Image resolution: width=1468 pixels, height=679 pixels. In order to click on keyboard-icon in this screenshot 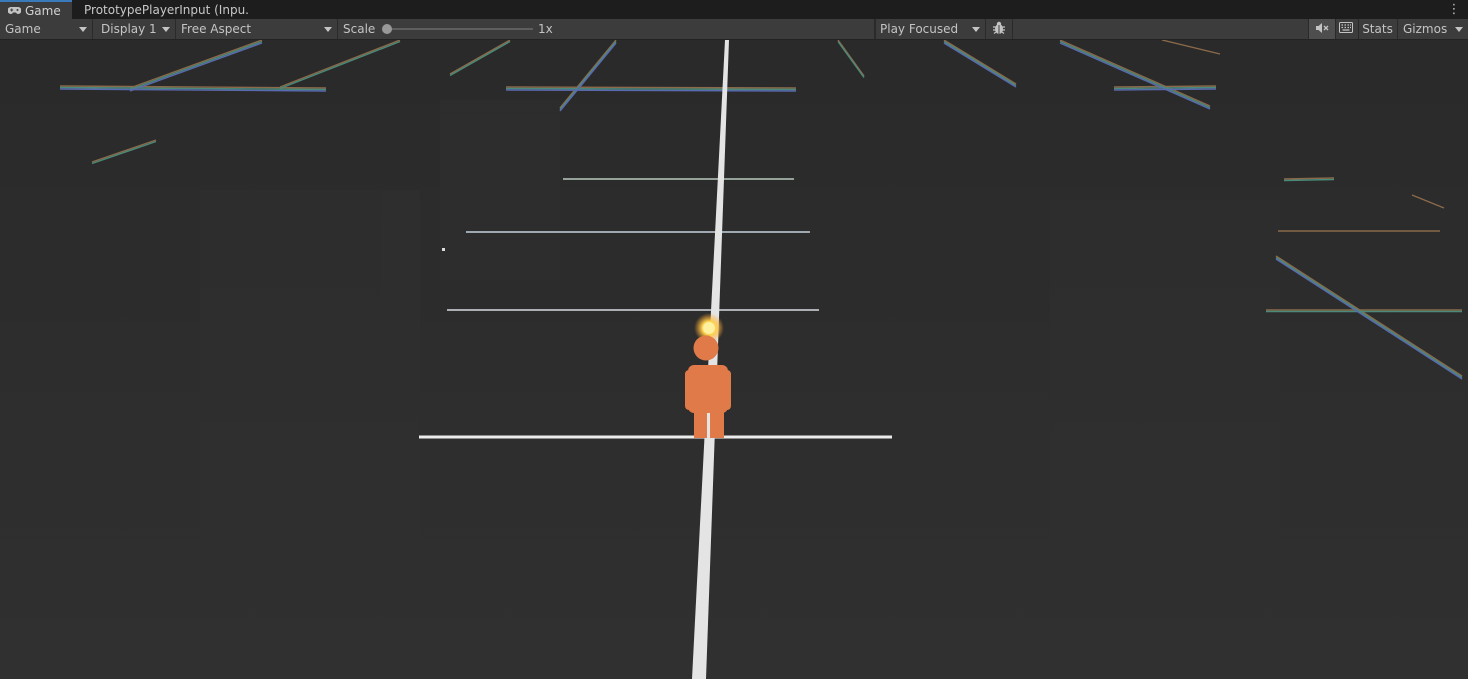, I will do `click(1346, 29)`.